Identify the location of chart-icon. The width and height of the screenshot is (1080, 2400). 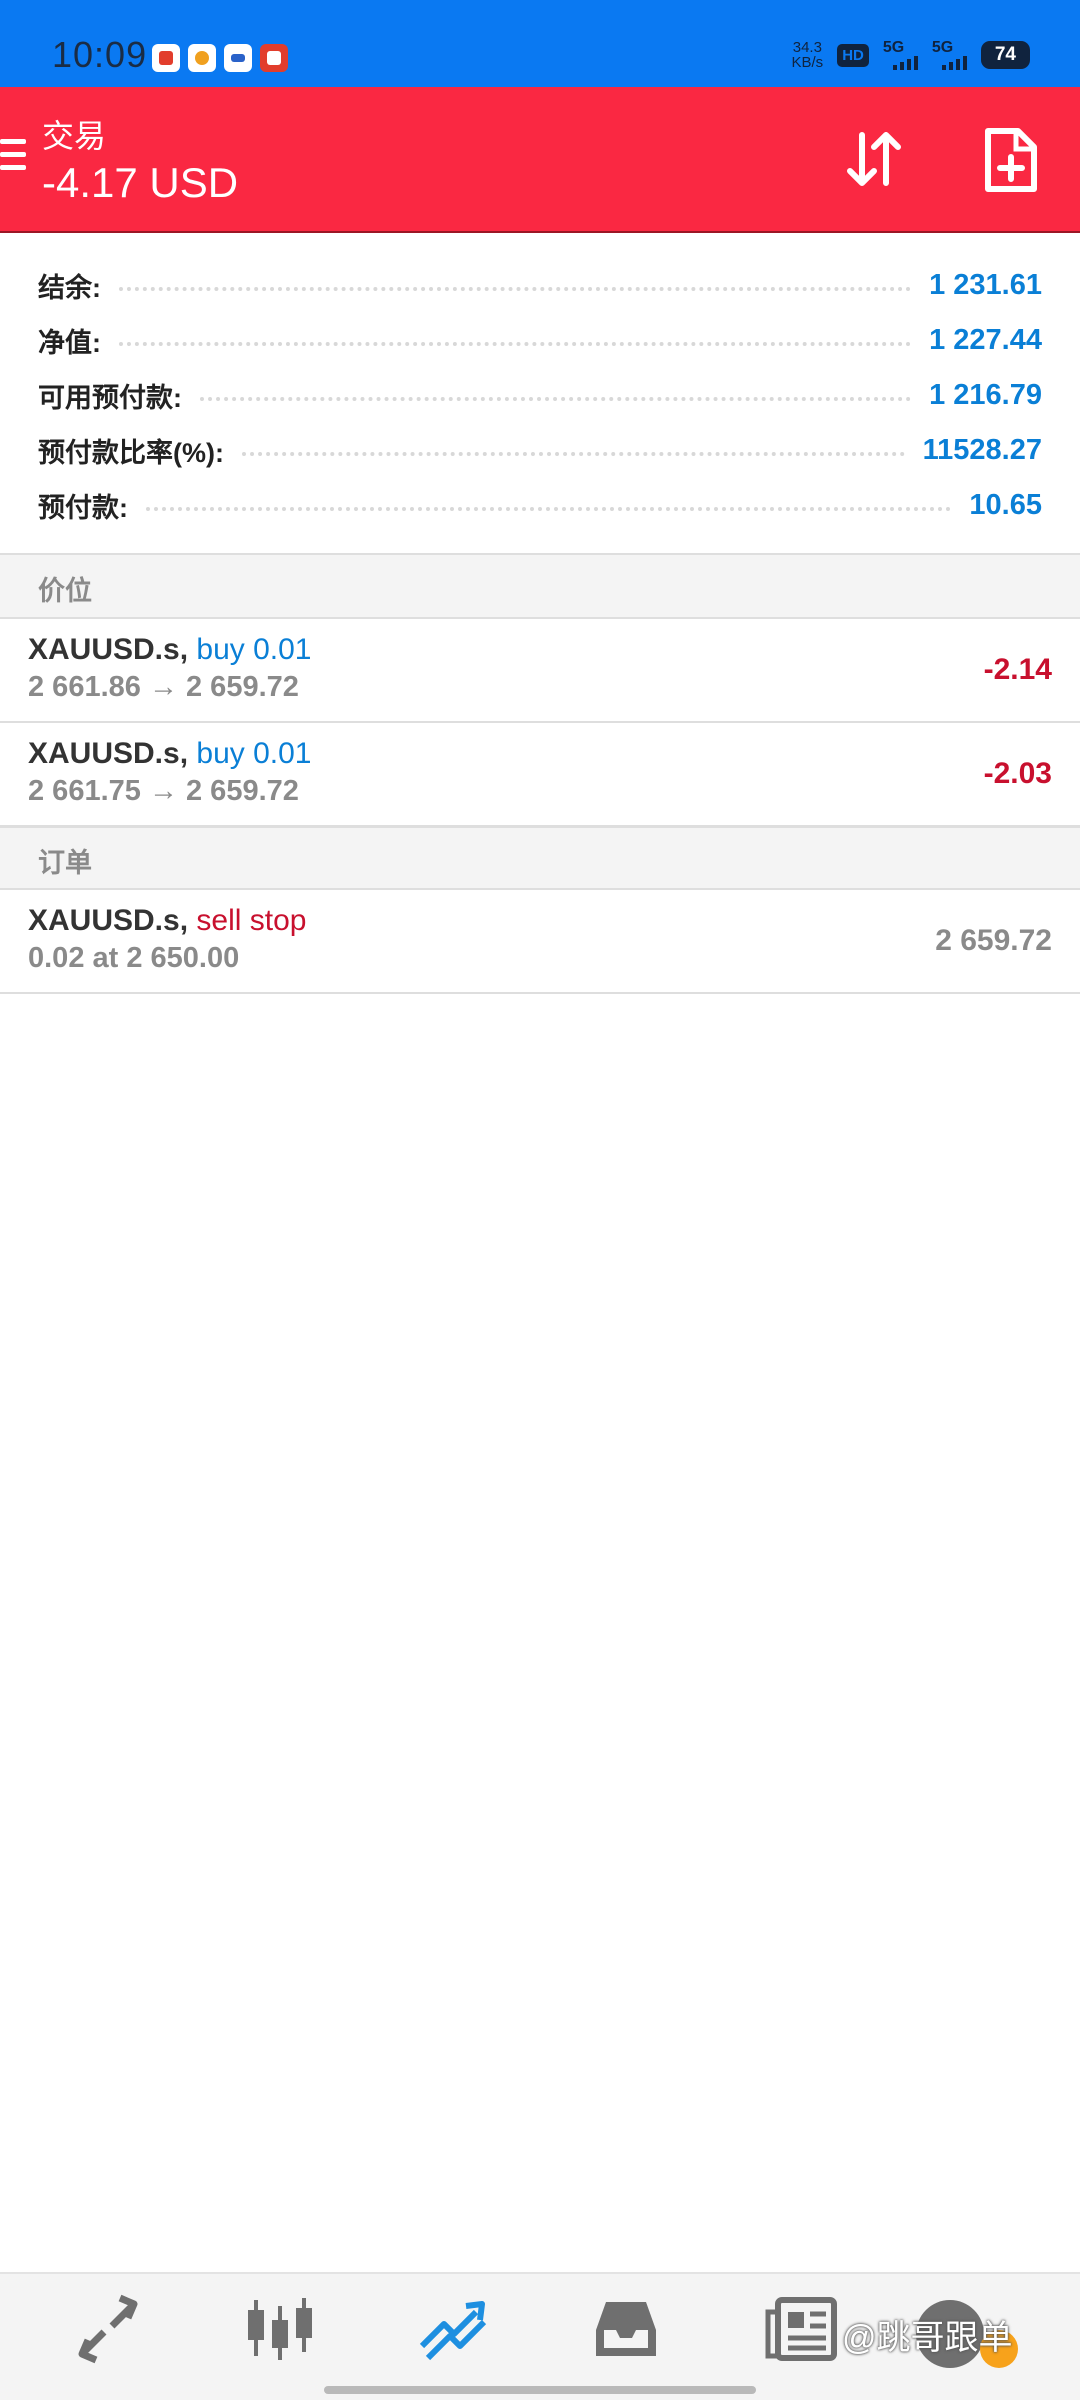
(280, 2329).